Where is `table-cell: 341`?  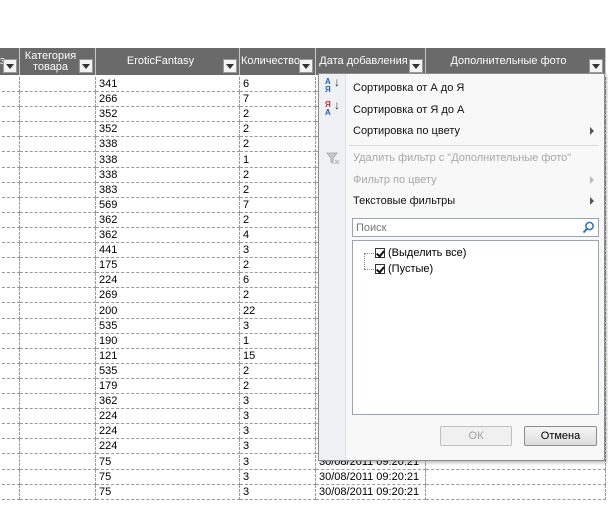
table-cell: 341 is located at coordinates (168, 84).